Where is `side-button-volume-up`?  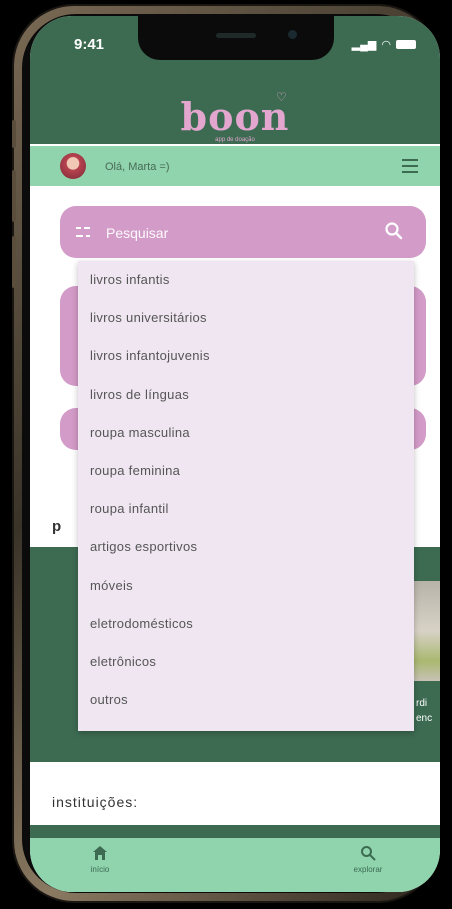 side-button-volume-up is located at coordinates (14, 196).